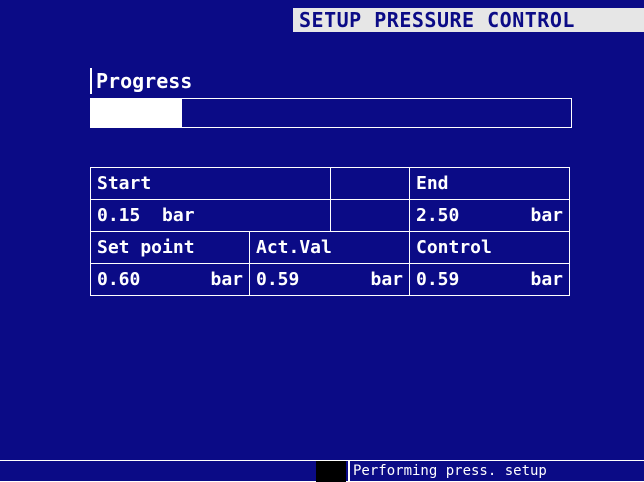 Image resolution: width=644 pixels, height=482 pixels. Describe the element at coordinates (447, 471) in the screenshot. I see `status-message: Performing press. setup` at that location.